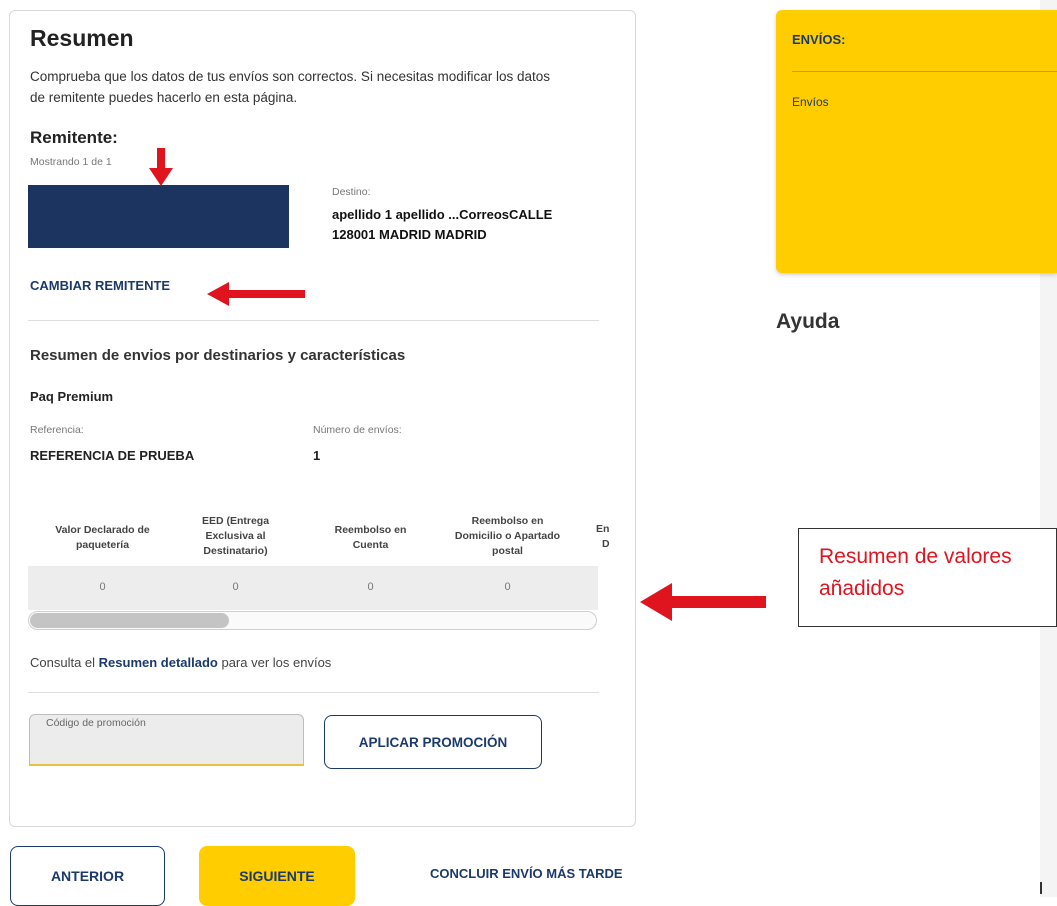 This screenshot has height=906, width=1057. I want to click on reference-value: REFERENCIA DE PRUEBA, so click(112, 455).